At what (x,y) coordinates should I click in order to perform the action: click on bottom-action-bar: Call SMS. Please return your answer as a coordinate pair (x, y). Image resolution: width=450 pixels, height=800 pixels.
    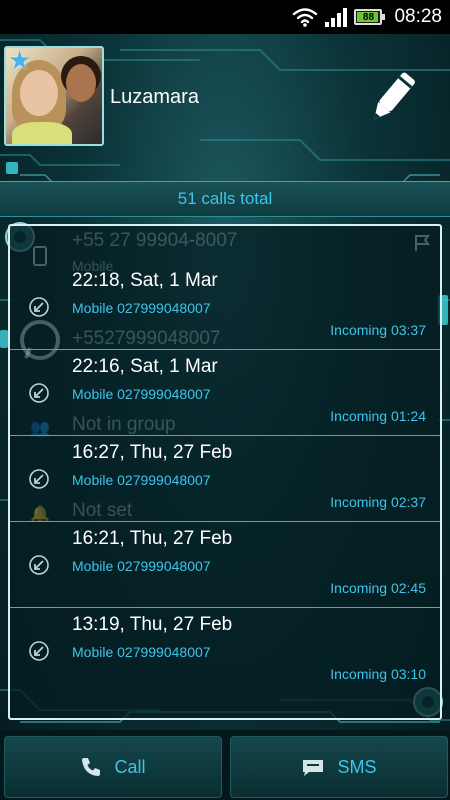
    Looking at the image, I should click on (225, 765).